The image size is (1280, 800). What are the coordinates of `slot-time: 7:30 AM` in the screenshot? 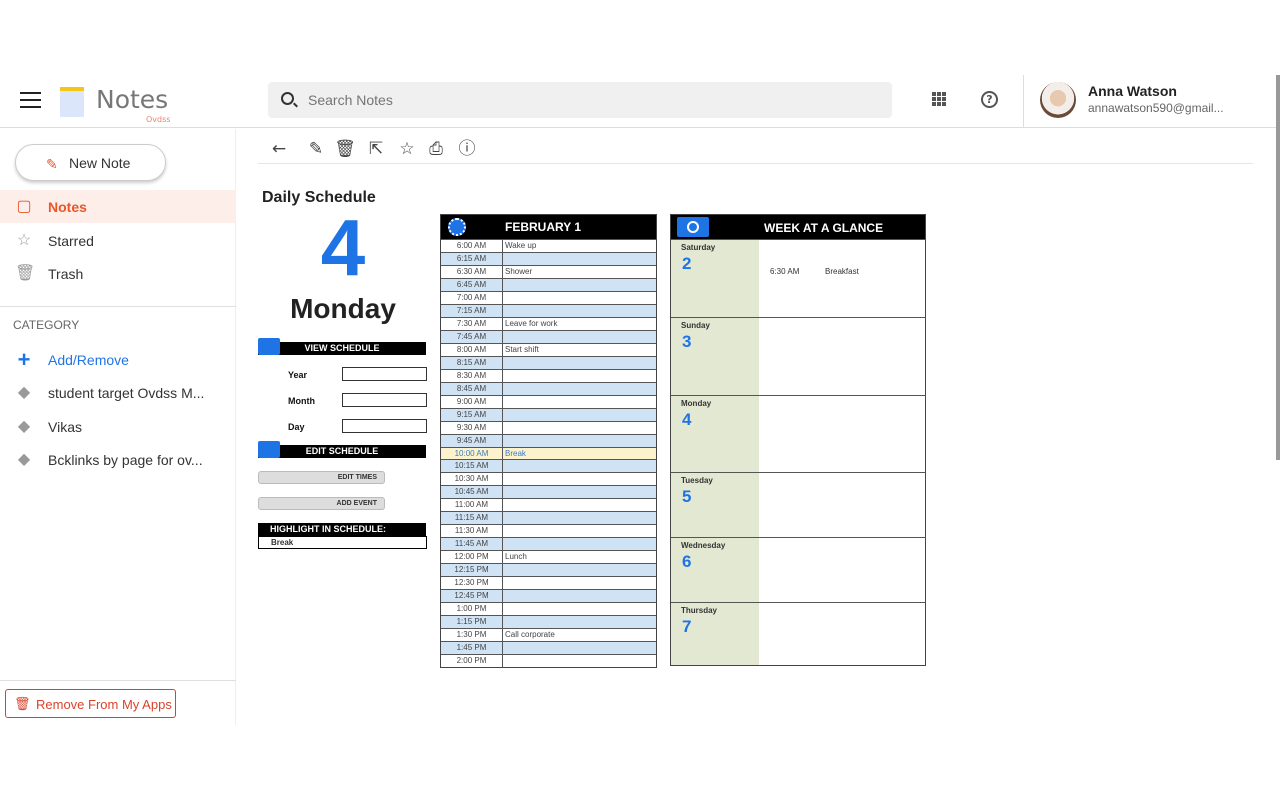 It's located at (472, 323).